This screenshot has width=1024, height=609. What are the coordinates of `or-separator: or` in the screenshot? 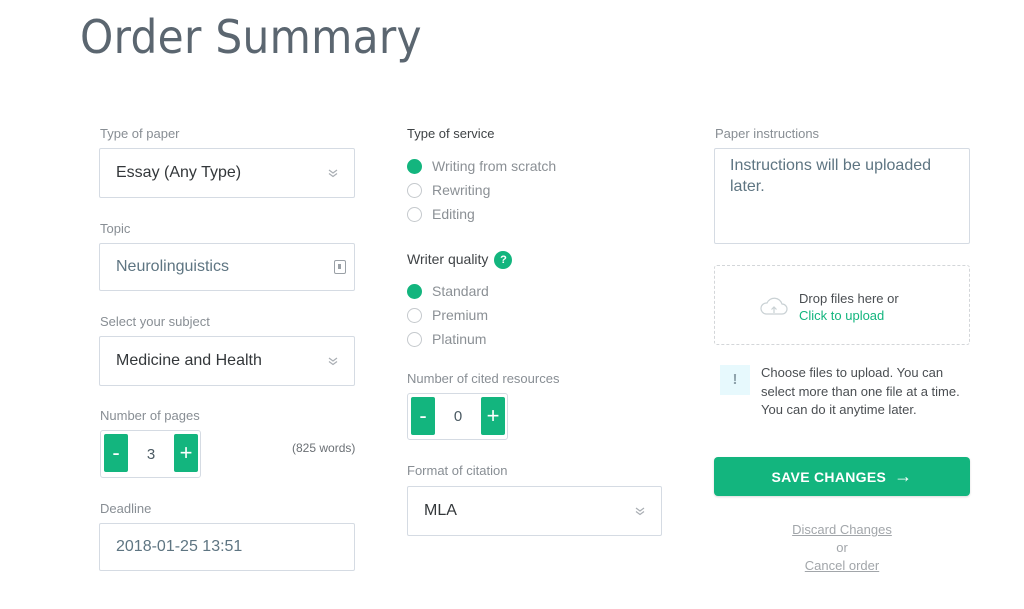 It's located at (842, 547).